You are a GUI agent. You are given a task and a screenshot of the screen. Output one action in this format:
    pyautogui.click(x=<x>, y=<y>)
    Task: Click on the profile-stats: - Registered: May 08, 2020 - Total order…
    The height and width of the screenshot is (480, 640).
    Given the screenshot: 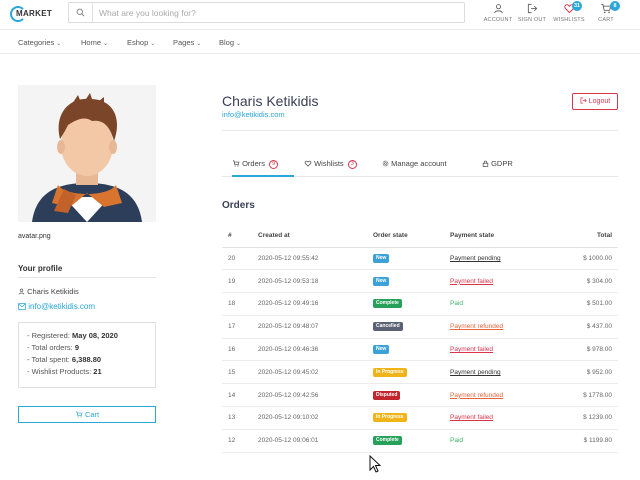 What is the action you would take?
    pyautogui.click(x=87, y=355)
    